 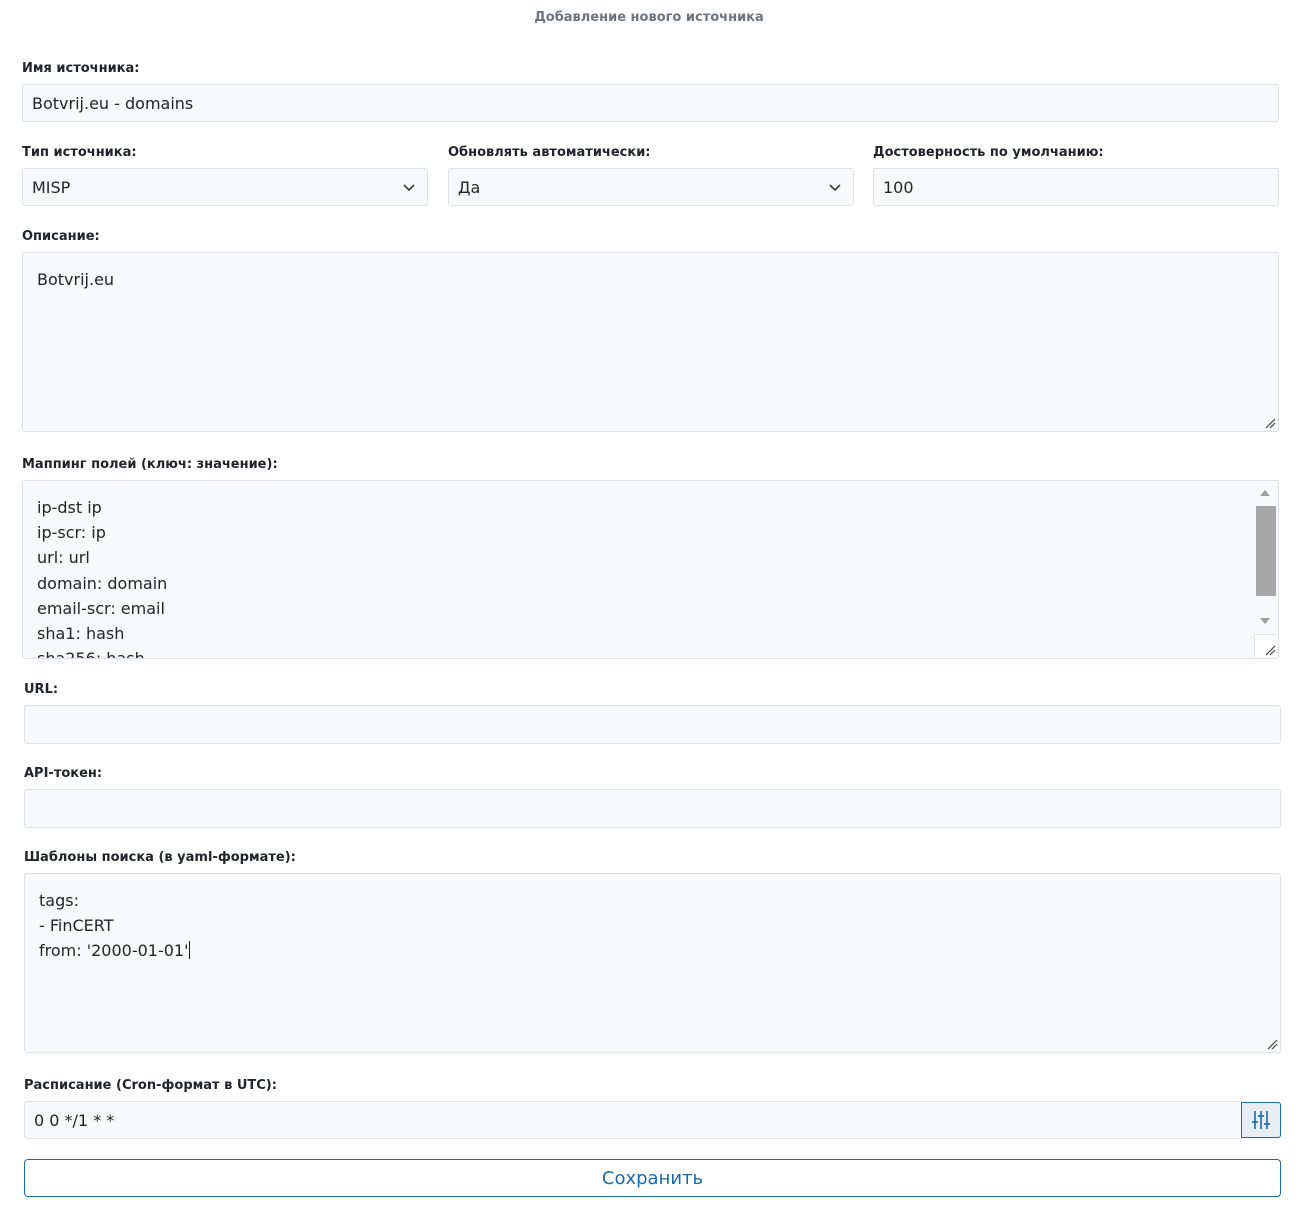 I want to click on mapping-label: Маппинг полей (ключ: значение):, so click(x=150, y=464).